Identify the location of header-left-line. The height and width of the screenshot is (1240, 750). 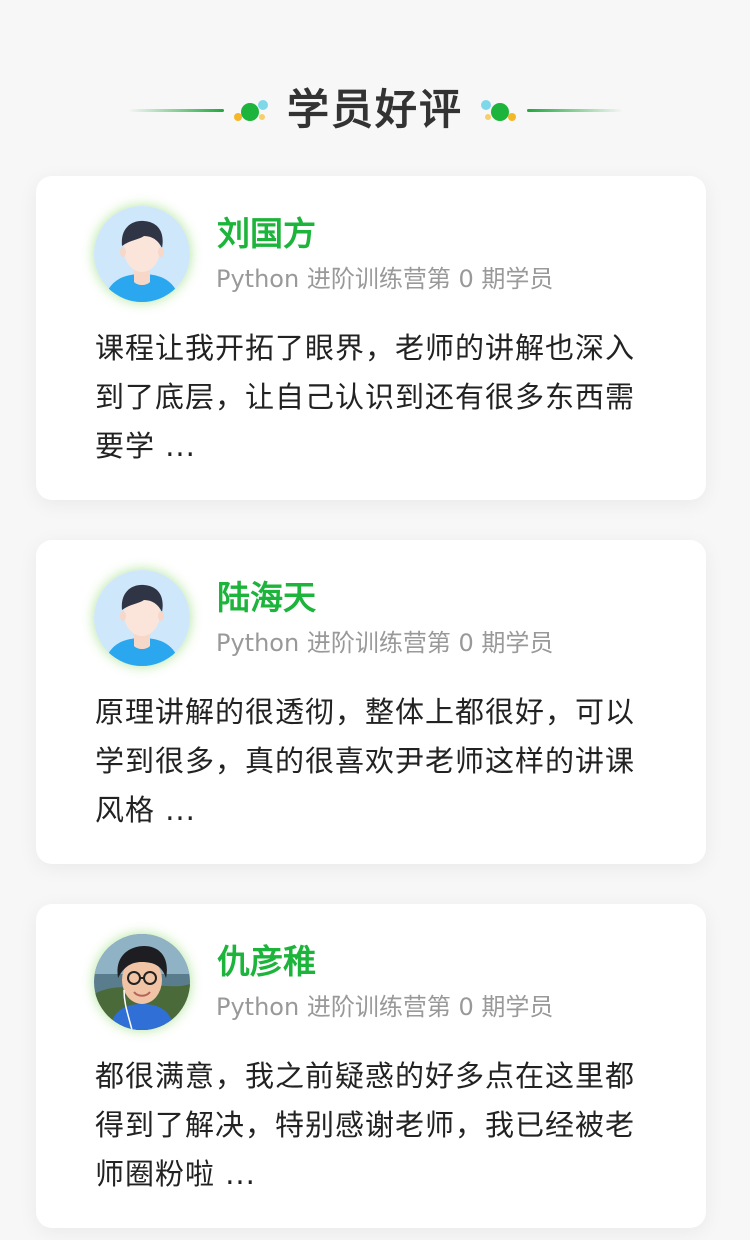
(176, 110).